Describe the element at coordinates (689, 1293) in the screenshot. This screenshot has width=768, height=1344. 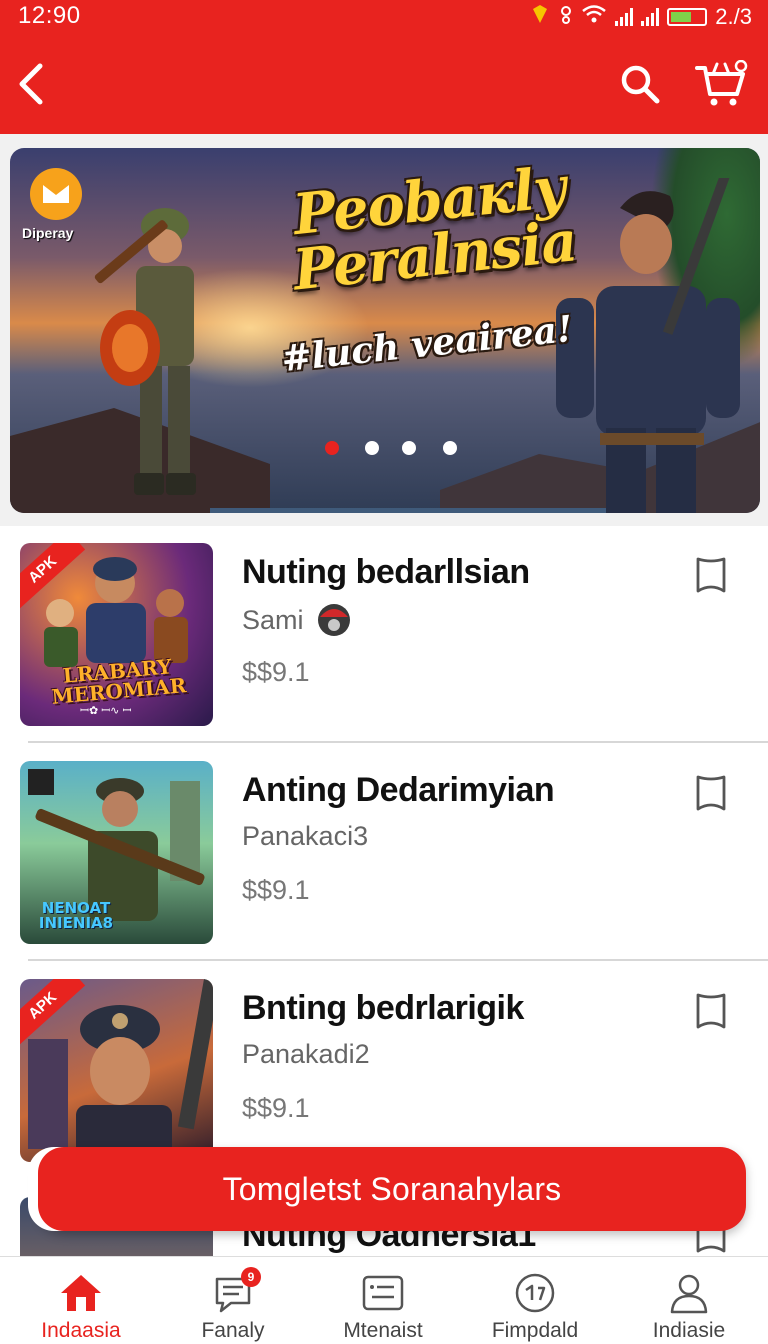
I see `profile-icon` at that location.